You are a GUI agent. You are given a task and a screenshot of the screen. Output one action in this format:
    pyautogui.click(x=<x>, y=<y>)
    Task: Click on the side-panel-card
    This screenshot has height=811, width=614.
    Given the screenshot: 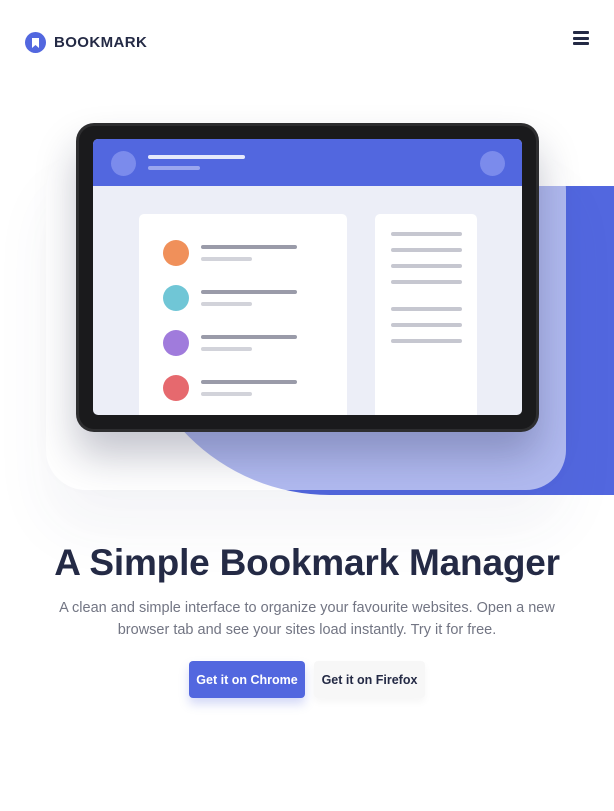 What is the action you would take?
    pyautogui.click(x=426, y=314)
    